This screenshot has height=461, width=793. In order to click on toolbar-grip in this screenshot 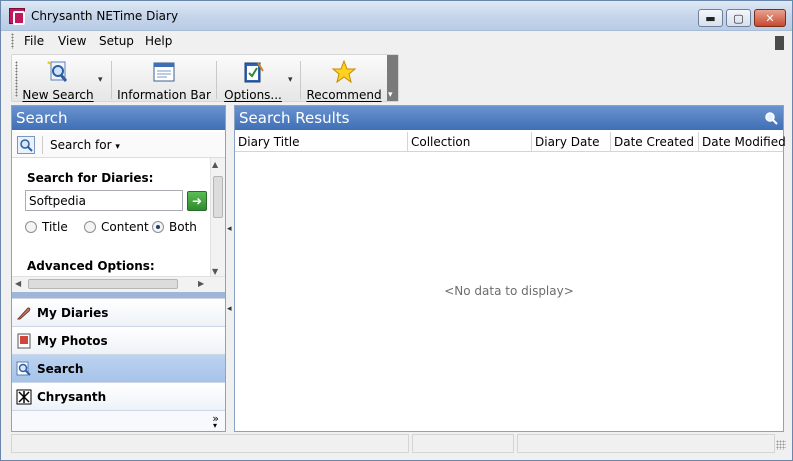, I will do `click(16, 79)`.